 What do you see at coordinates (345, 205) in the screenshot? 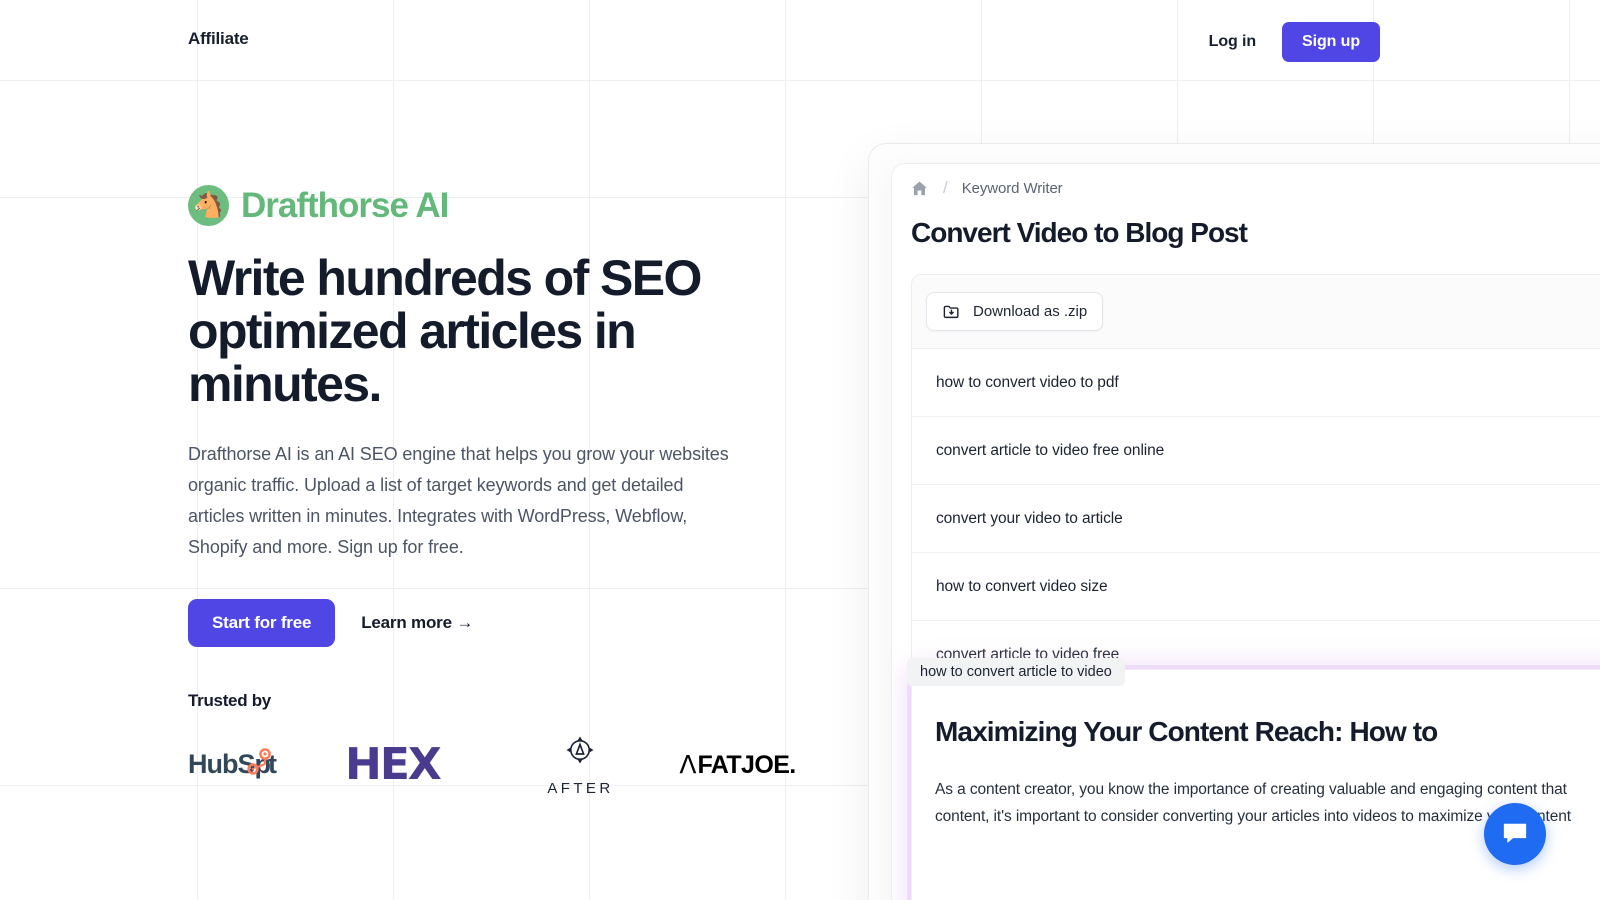
I see `product-name: Drafthorse AI` at bounding box center [345, 205].